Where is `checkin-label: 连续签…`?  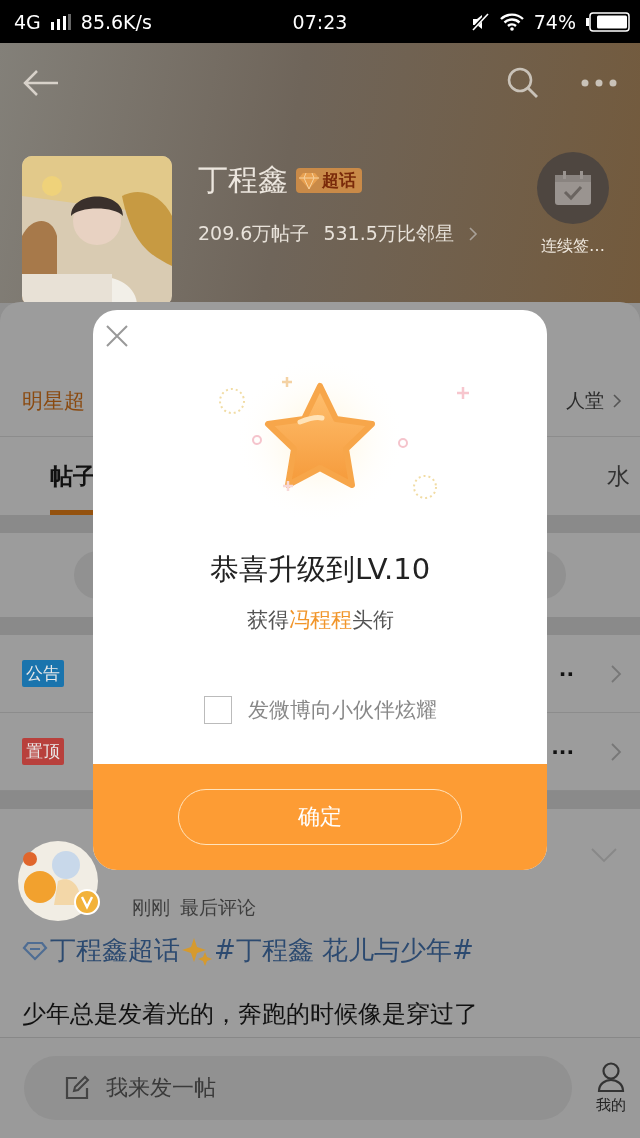 checkin-label: 连续签… is located at coordinates (573, 246).